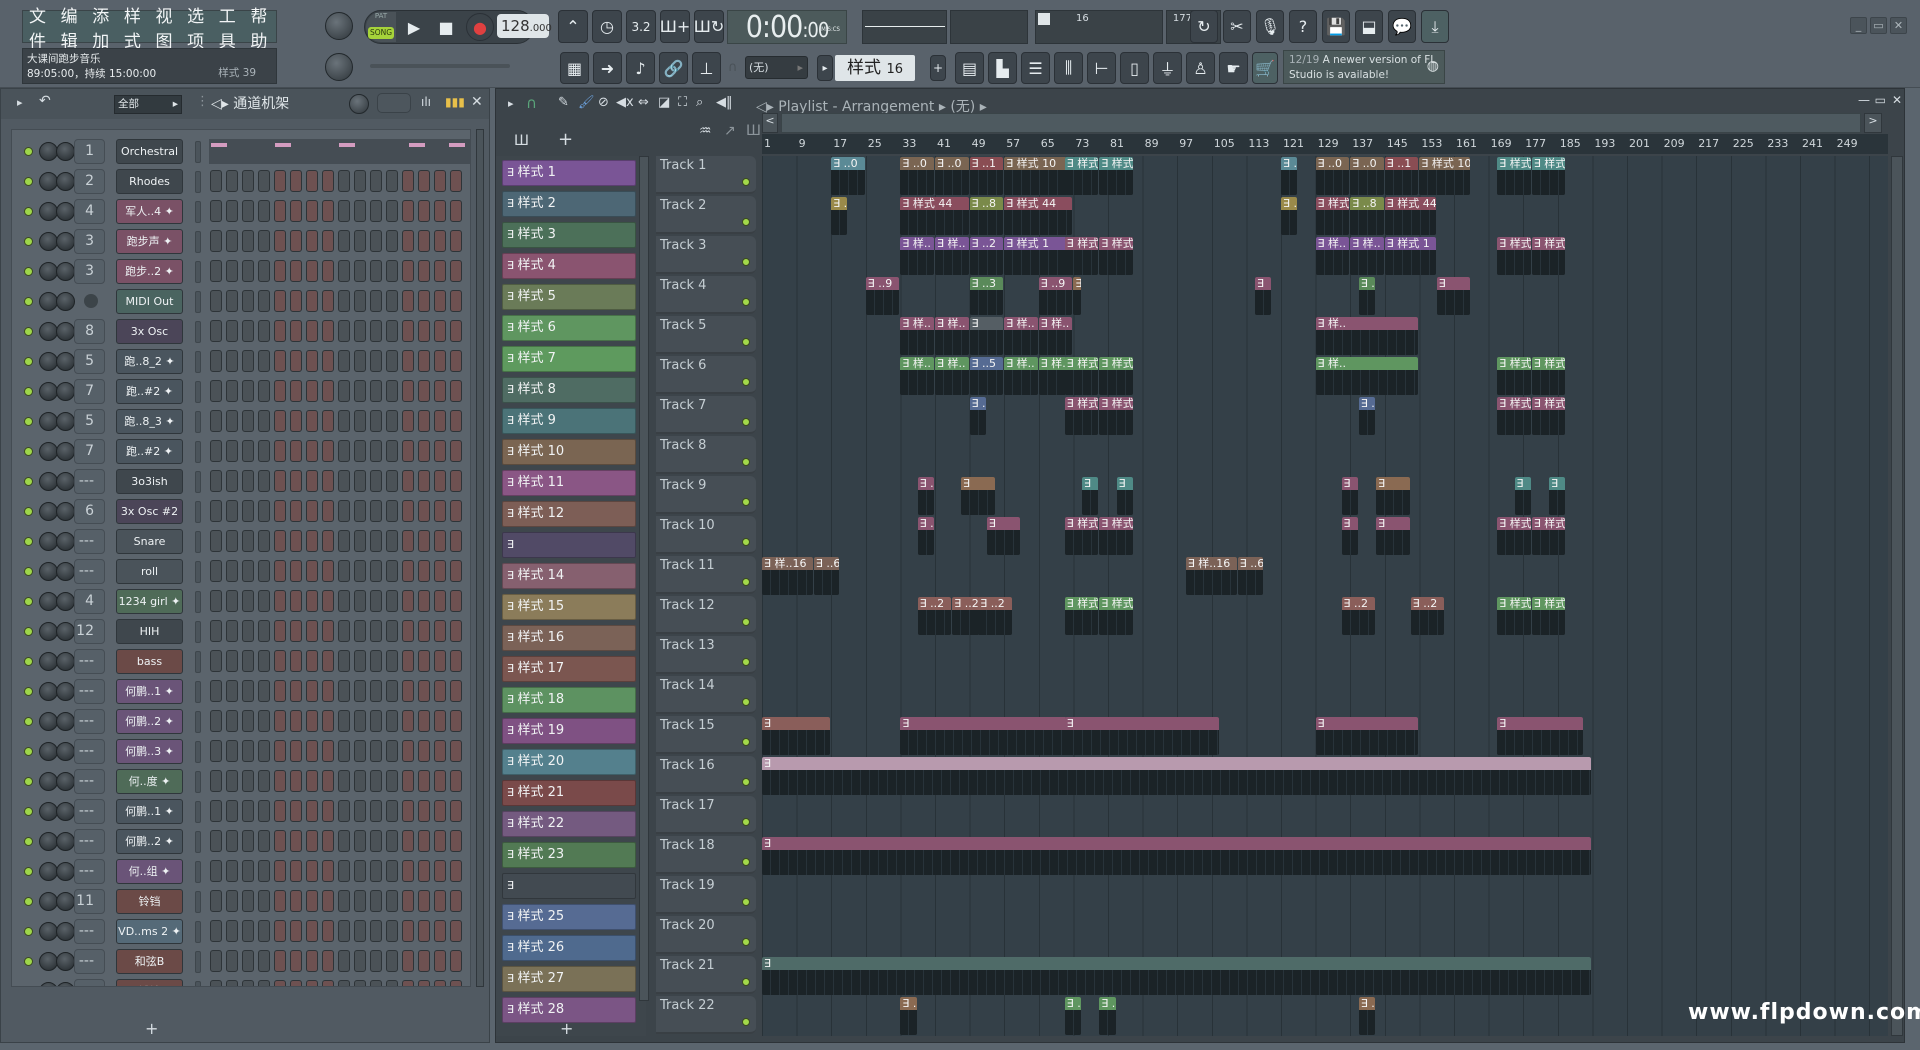 The height and width of the screenshot is (1050, 1920). I want to click on pattern-clip: ∃ ..2, so click(908, 1016).